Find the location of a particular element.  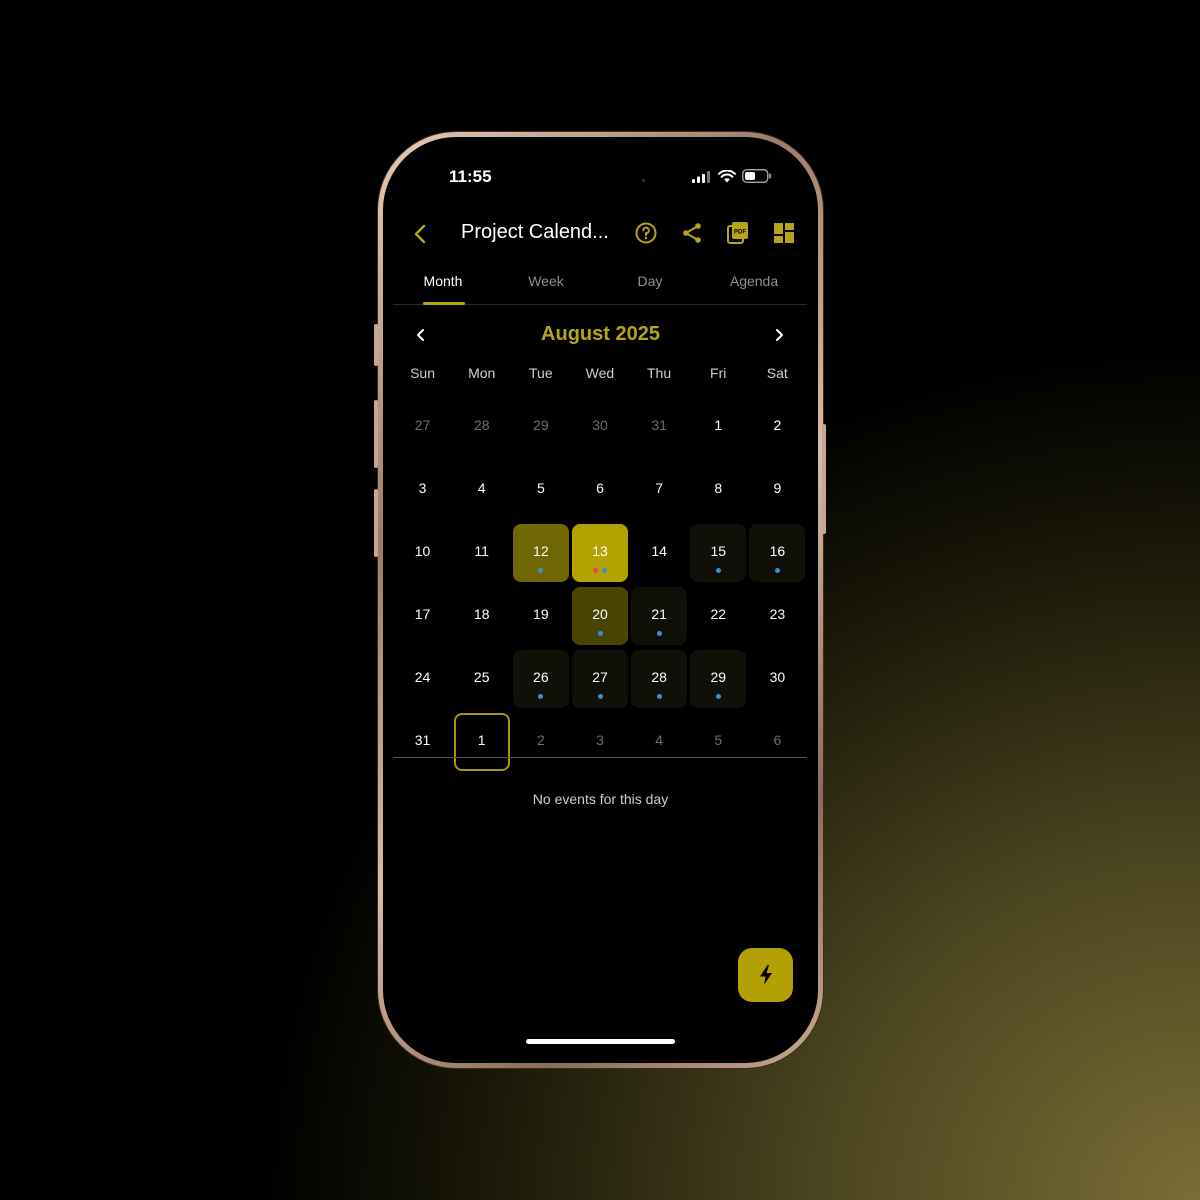

day-number: 12 is located at coordinates (541, 551).